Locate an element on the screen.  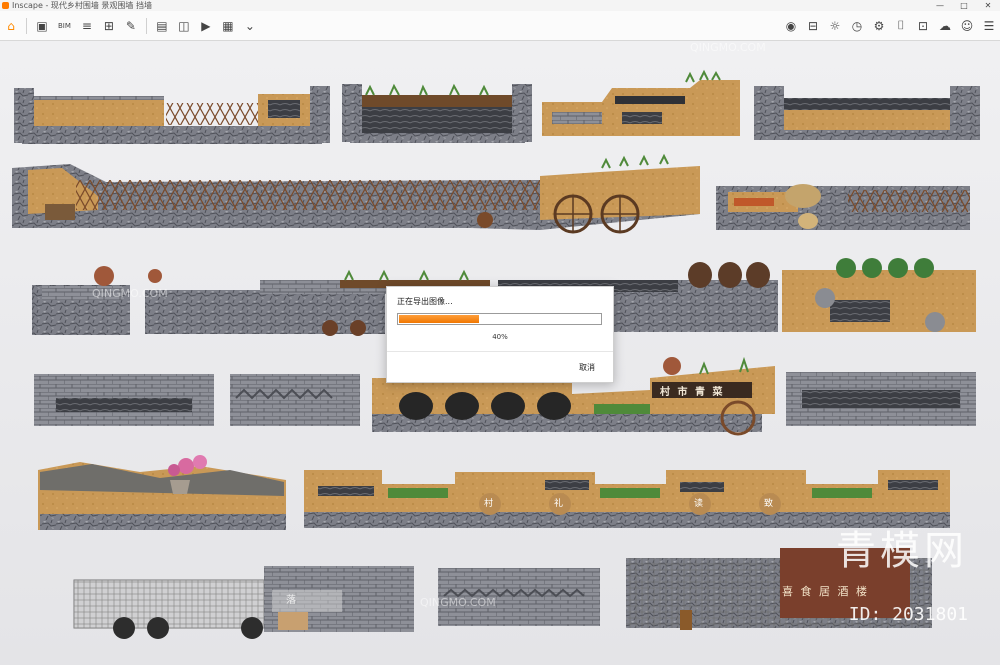
clock-icon: ◷ is located at coordinates (857, 26).